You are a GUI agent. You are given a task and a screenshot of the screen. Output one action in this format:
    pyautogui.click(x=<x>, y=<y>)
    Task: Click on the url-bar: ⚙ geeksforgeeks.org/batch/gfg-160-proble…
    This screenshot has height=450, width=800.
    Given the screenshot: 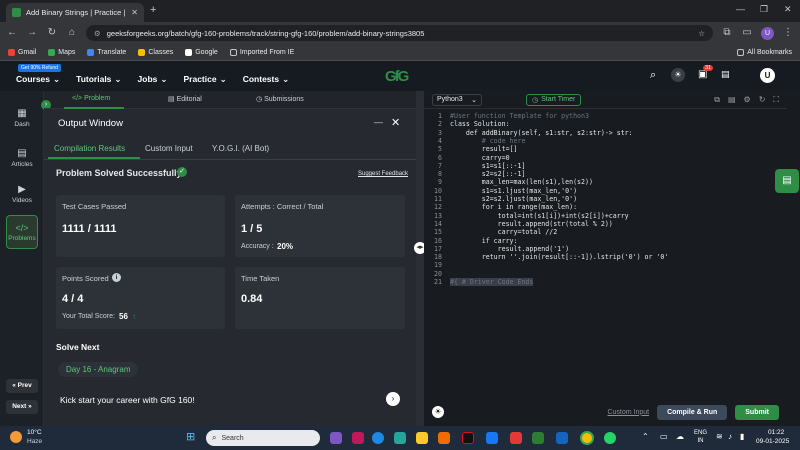 What is the action you would take?
    pyautogui.click(x=399, y=33)
    